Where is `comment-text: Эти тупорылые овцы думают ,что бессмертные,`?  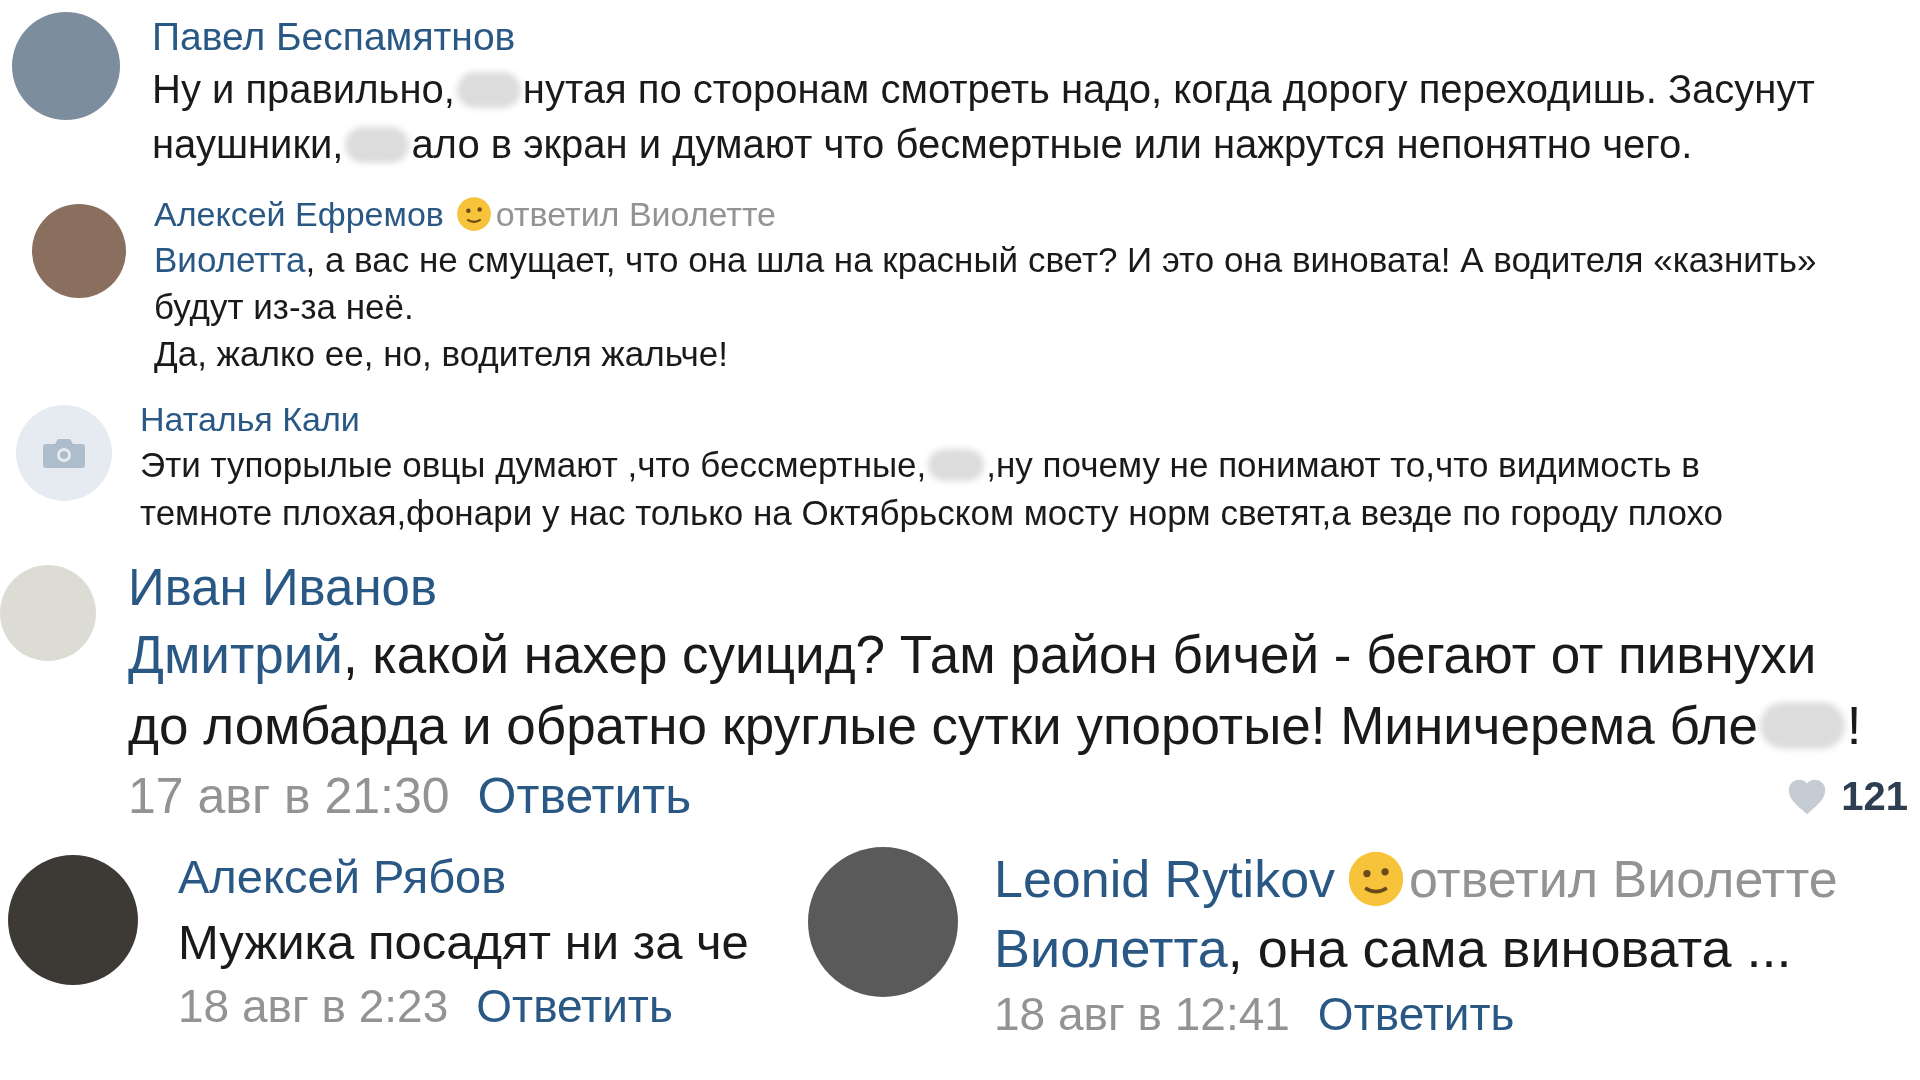 comment-text: Эти тупорылые овцы думают ,что бессмертные, is located at coordinates (533, 465).